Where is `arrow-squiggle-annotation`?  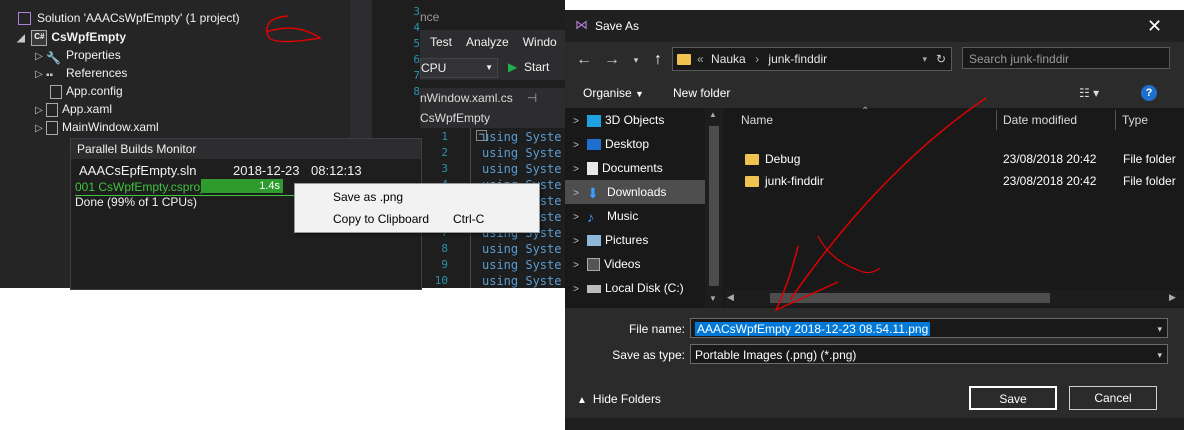
arrow-squiggle-annotation is located at coordinates (849, 254).